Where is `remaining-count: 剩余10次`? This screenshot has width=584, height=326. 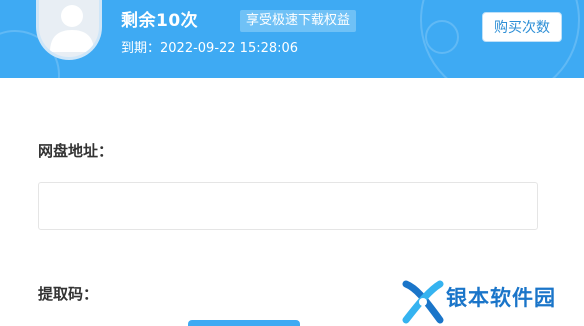 remaining-count: 剩余10次 is located at coordinates (160, 21).